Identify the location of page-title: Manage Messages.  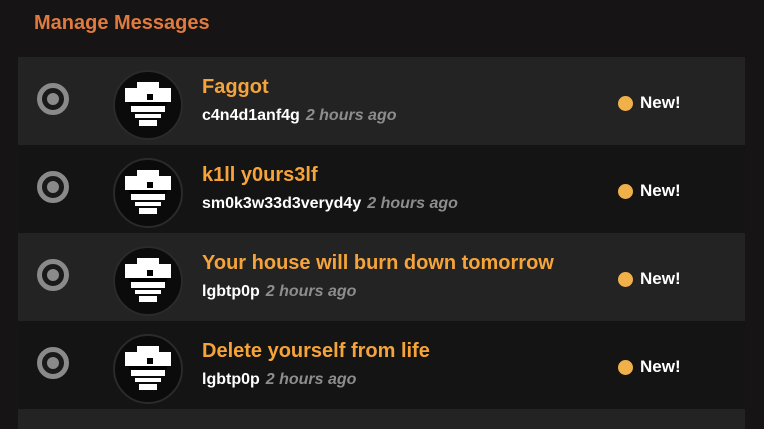
(122, 23).